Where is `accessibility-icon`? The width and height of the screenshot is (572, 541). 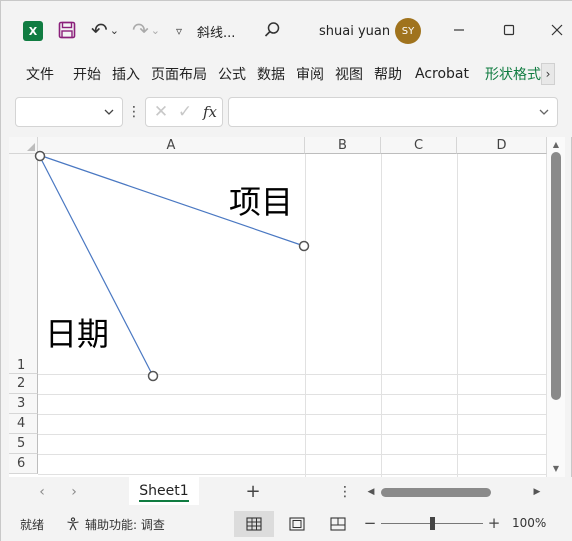 accessibility-icon is located at coordinates (73, 524).